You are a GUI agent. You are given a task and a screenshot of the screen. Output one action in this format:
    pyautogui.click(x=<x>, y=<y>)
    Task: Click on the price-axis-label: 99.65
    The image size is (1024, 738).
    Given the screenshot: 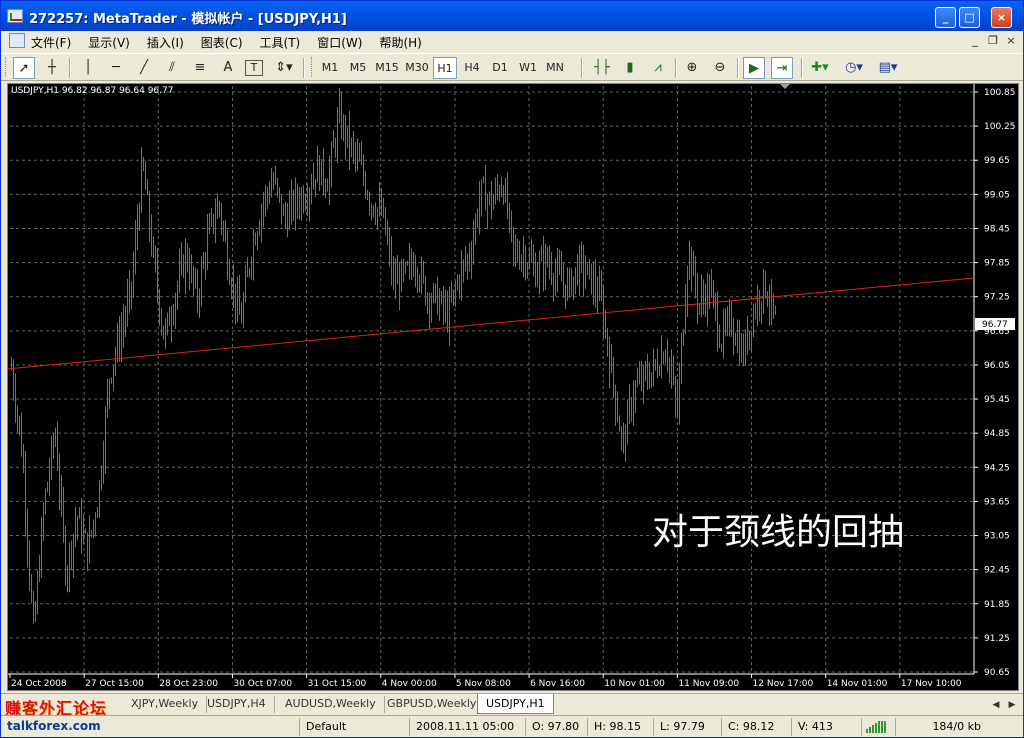 What is the action you would take?
    pyautogui.click(x=997, y=161)
    